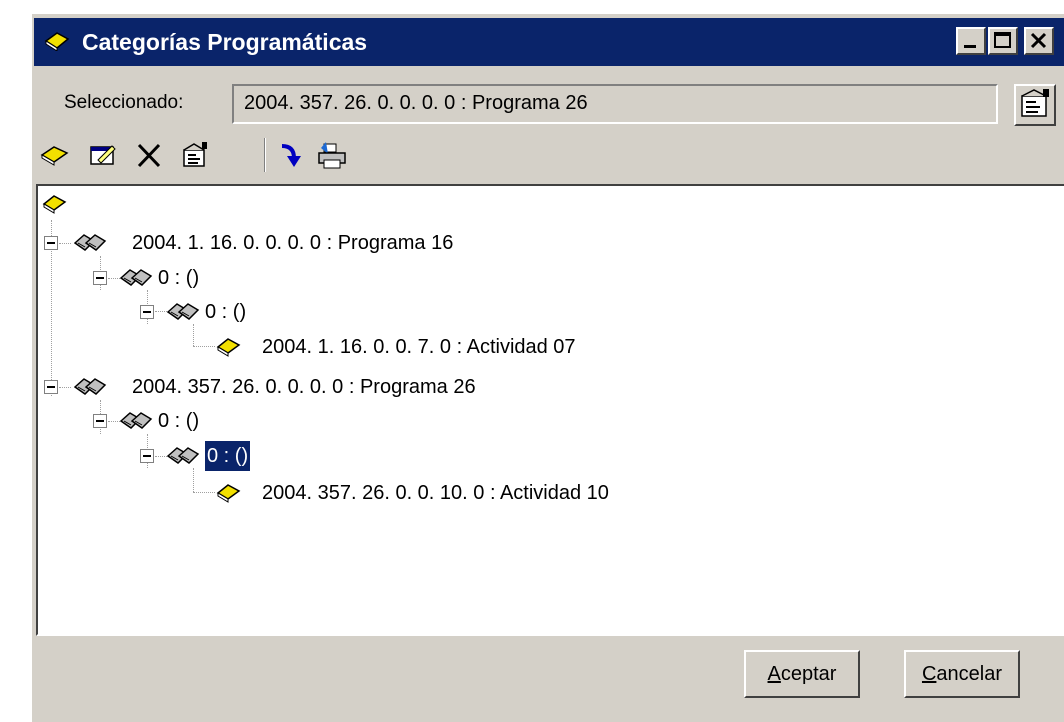 This screenshot has height=722, width=1064. What do you see at coordinates (774, 674) in the screenshot?
I see `accept-accelerator: A` at bounding box center [774, 674].